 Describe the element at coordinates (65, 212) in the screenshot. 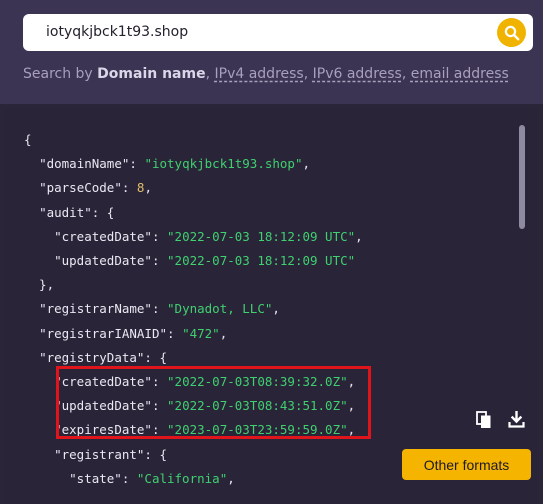

I see `json-key: "audit"` at that location.